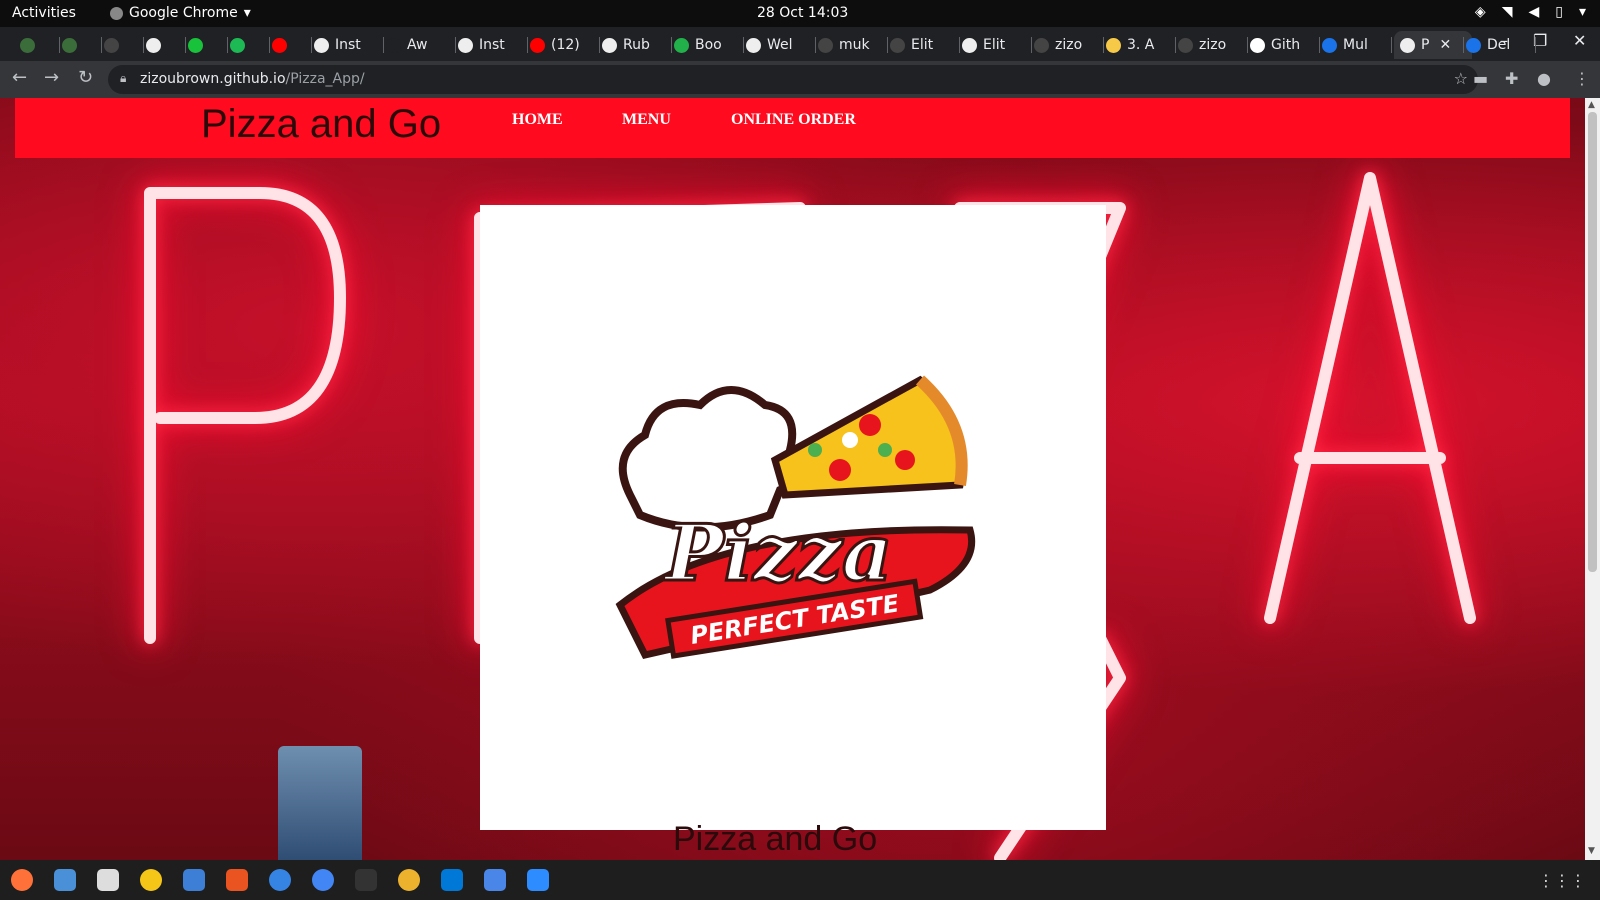 The image size is (1600, 900). What do you see at coordinates (1507, 12) in the screenshot?
I see `wifi-icon: ◥` at bounding box center [1507, 12].